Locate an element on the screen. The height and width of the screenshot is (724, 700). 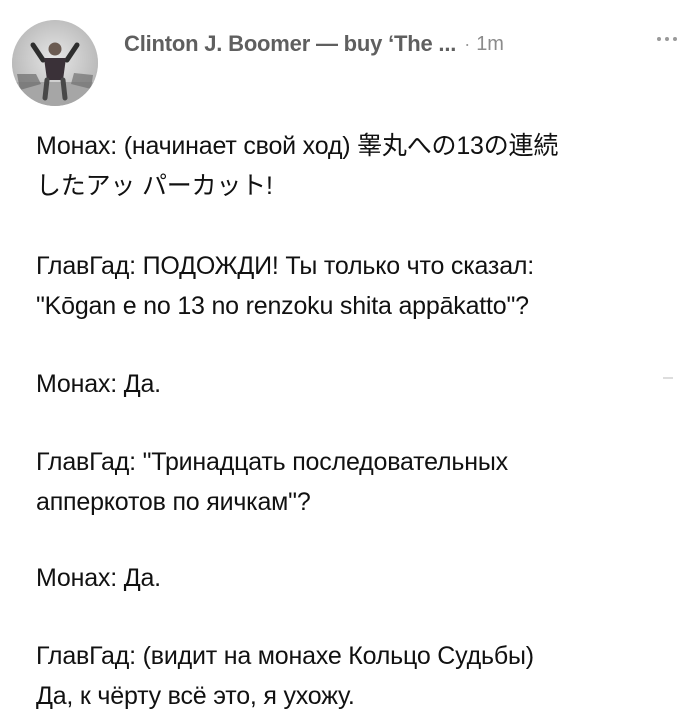
message-line: Монах: (начинает свой ход) 睾丸への13の連続 is located at coordinates (297, 146).